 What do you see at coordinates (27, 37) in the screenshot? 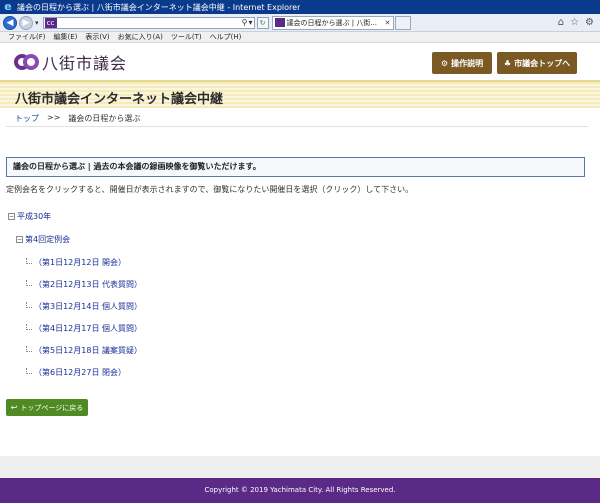
I see `menu-file: ファイル(F)` at bounding box center [27, 37].